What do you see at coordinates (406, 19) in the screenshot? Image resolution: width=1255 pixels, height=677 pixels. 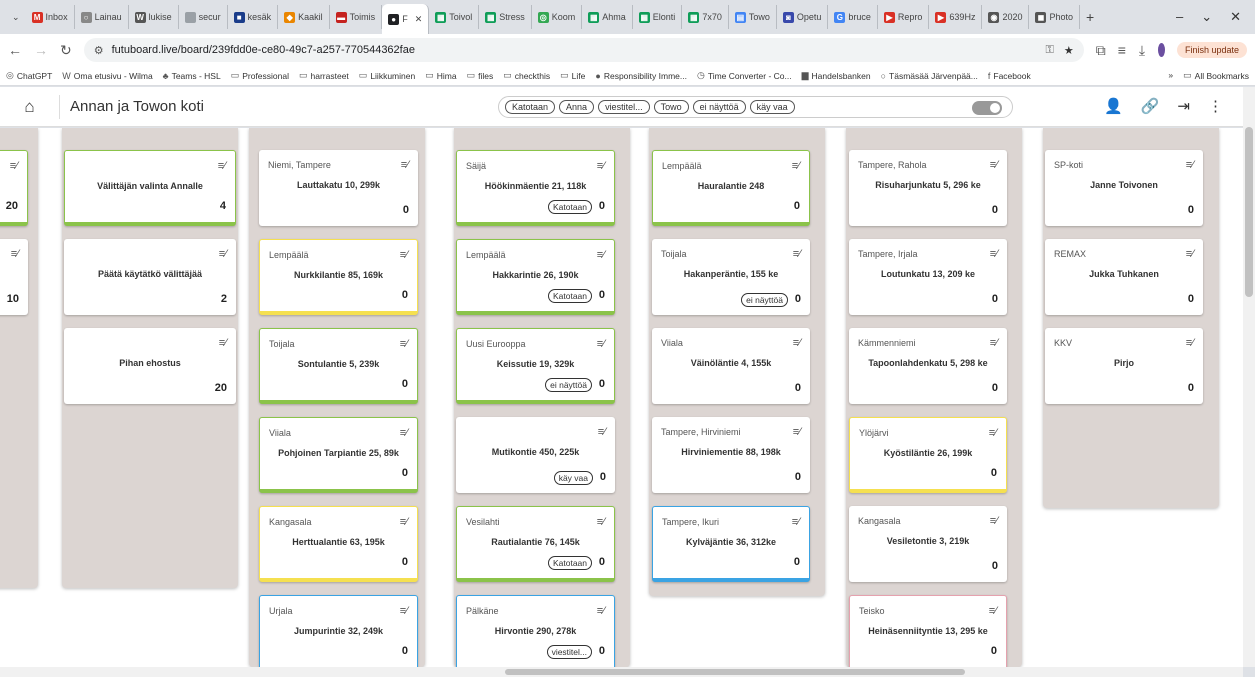 I see `browser-tab: ● F ✕` at bounding box center [406, 19].